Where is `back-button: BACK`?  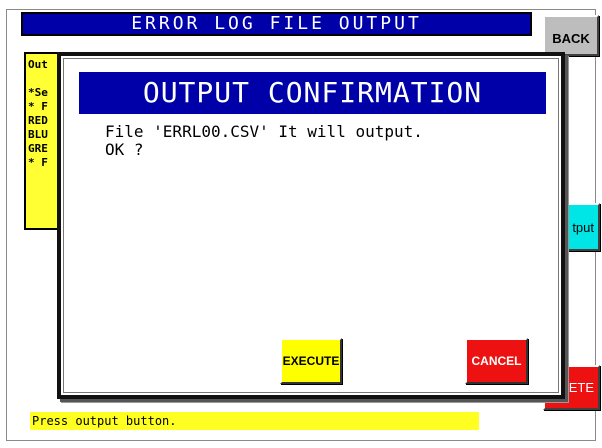
back-button: BACK is located at coordinates (571, 35).